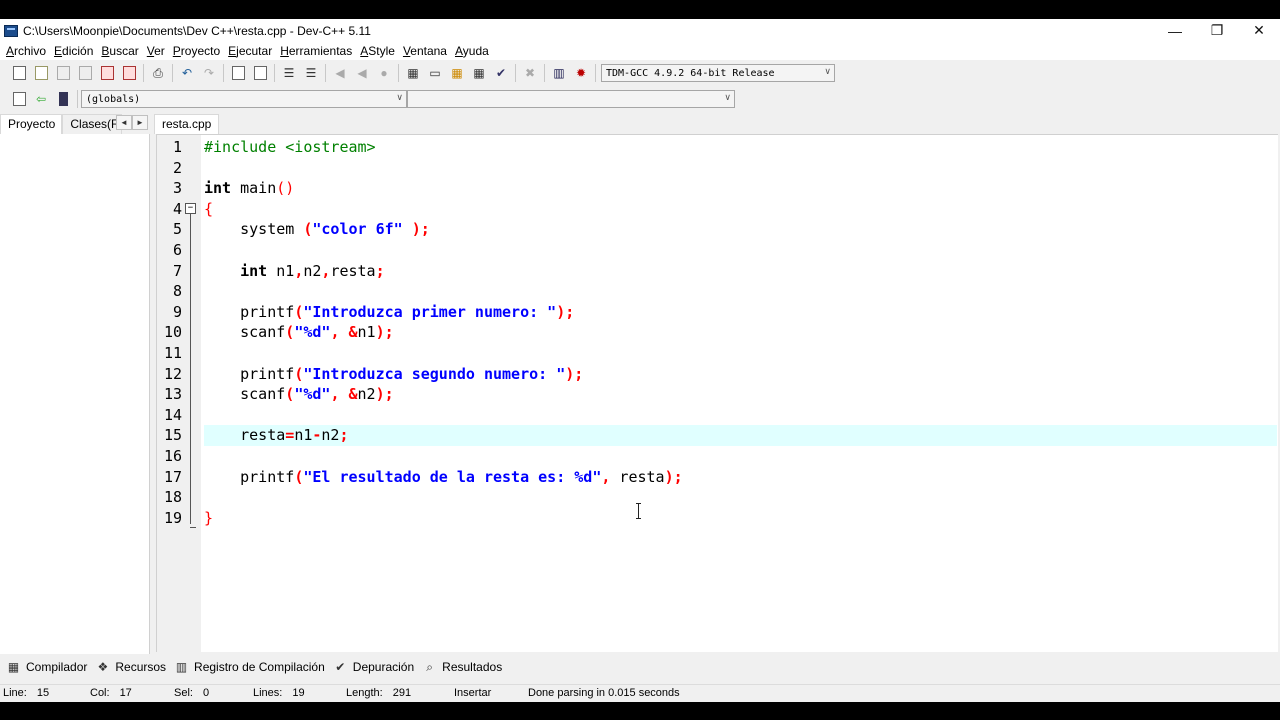 The height and width of the screenshot is (720, 1280). I want to click on compile-icon: ▦, so click(413, 73).